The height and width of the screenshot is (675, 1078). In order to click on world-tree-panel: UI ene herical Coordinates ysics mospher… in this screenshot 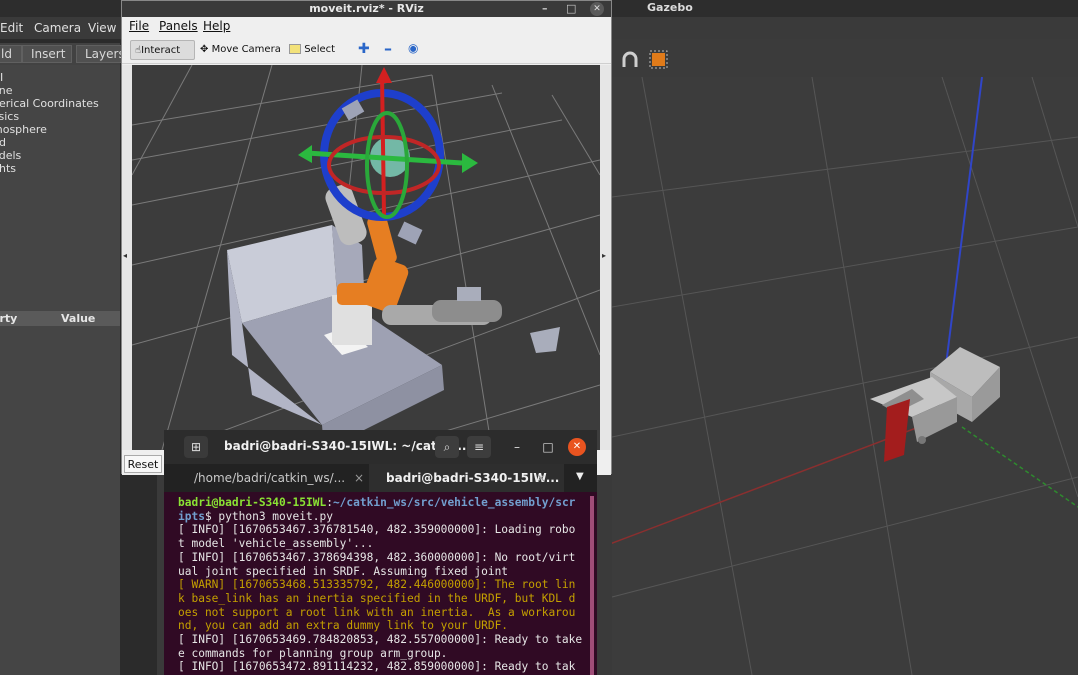, I will do `click(60, 370)`.